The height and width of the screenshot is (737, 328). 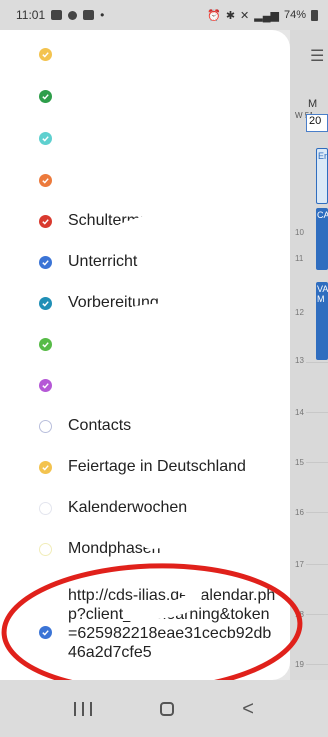 What do you see at coordinates (299, 614) in the screenshot?
I see `hour-label: 18` at bounding box center [299, 614].